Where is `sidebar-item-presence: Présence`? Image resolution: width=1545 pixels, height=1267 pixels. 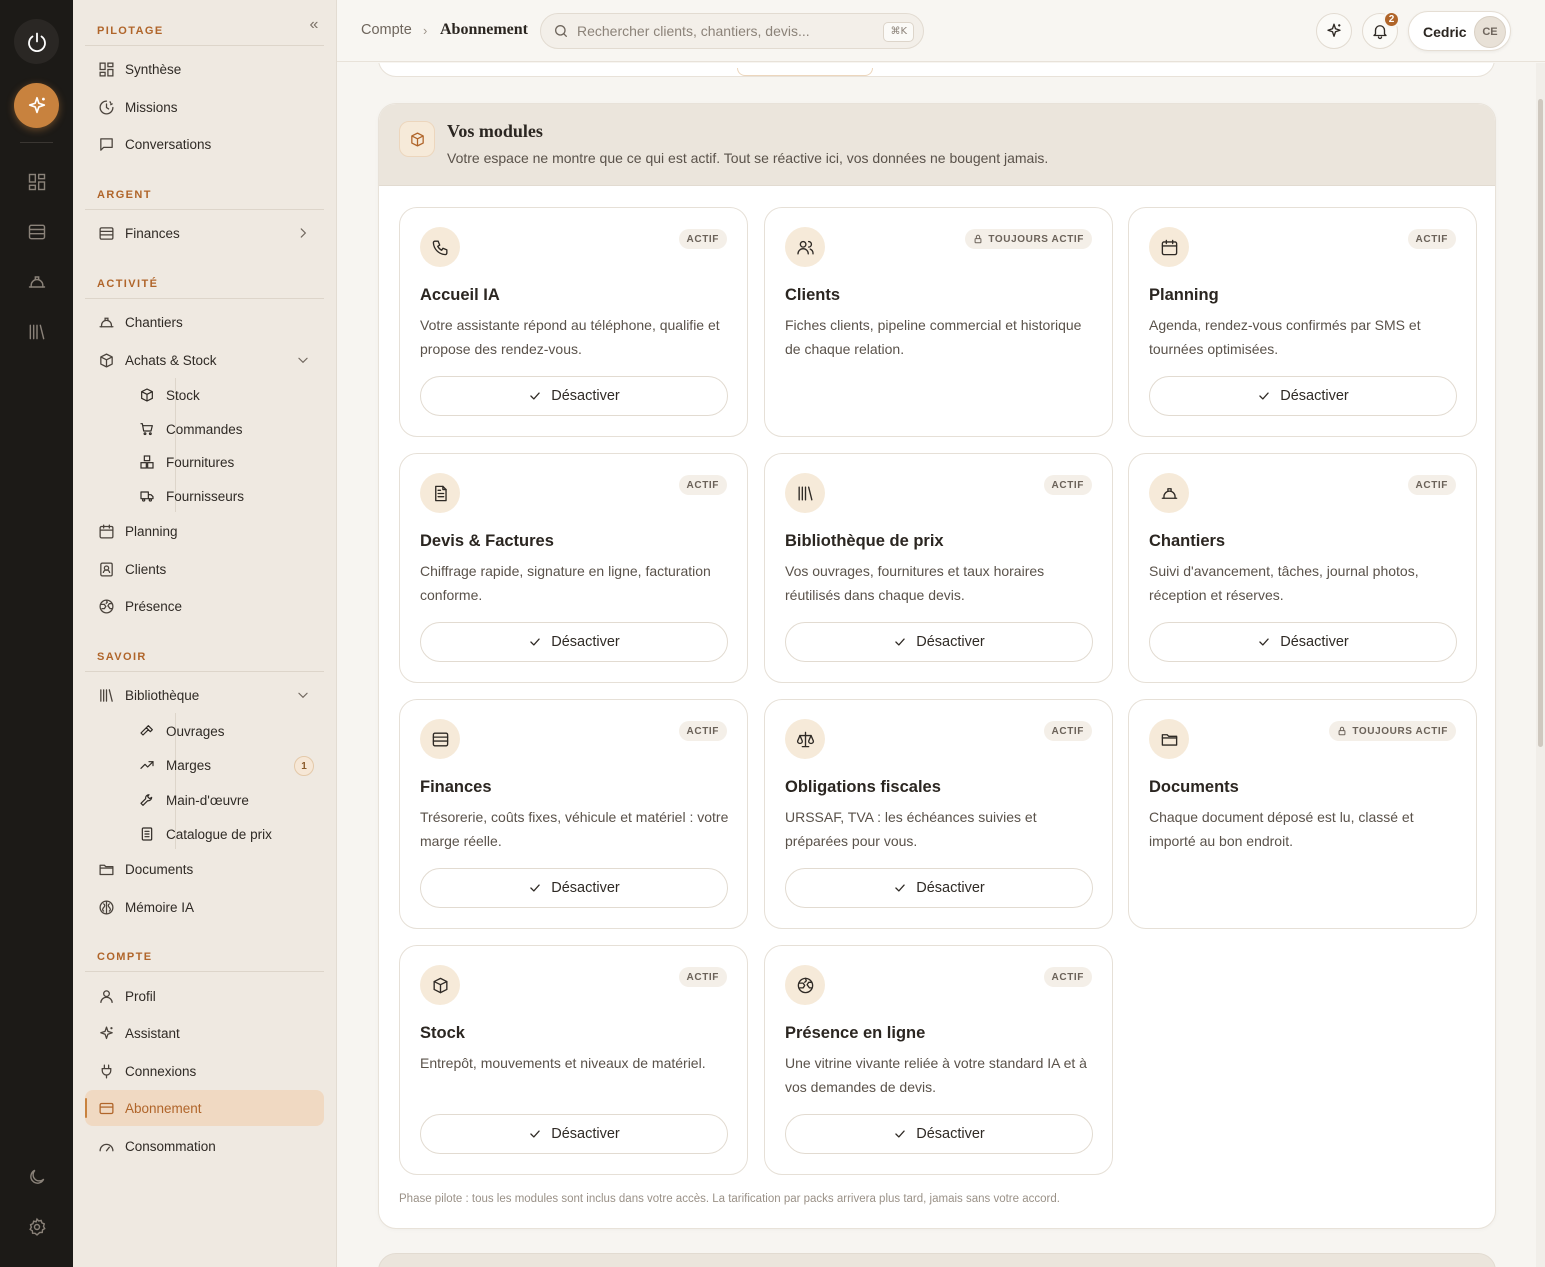 sidebar-item-presence: Présence is located at coordinates (204, 606).